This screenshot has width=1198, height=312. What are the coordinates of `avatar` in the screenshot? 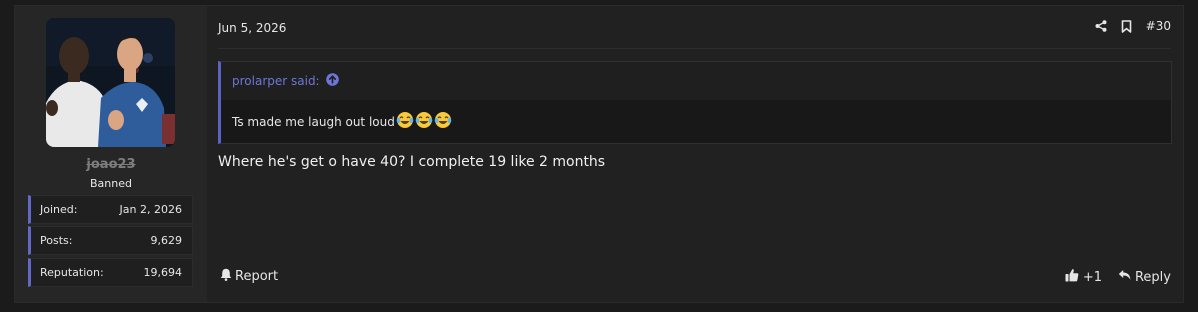 It's located at (110, 82).